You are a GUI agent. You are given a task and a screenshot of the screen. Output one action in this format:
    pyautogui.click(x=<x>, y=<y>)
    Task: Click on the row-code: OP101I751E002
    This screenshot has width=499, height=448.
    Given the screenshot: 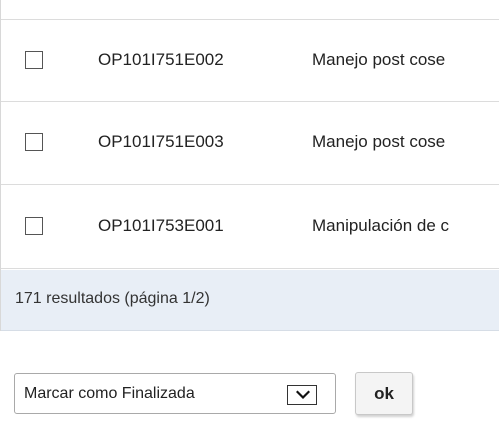 What is the action you would take?
    pyautogui.click(x=161, y=59)
    